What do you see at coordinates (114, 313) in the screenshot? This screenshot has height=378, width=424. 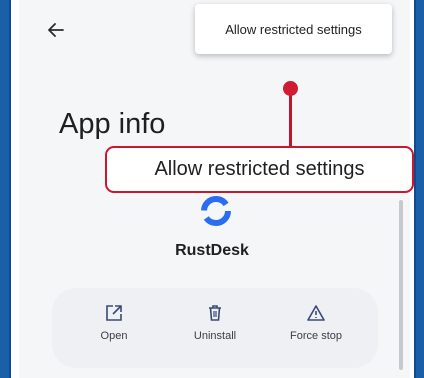 I see `open-external-icon` at bounding box center [114, 313].